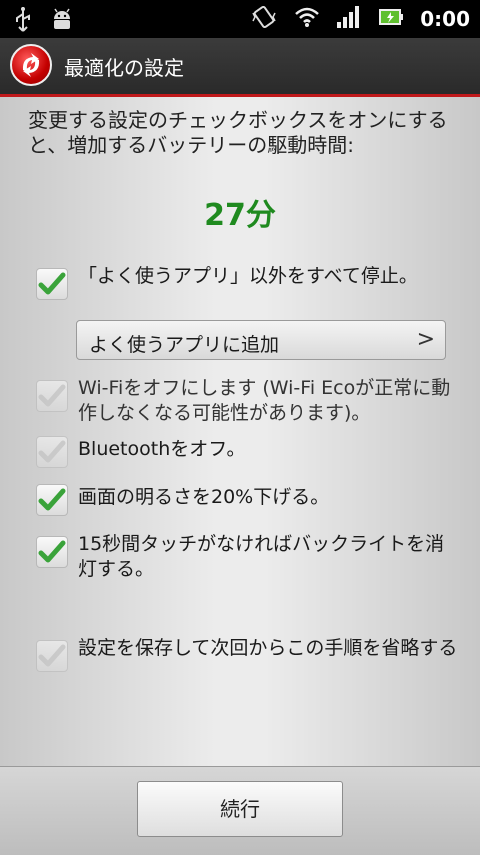  Describe the element at coordinates (240, 67) in the screenshot. I see `title-bar: 最適化の設定` at that location.